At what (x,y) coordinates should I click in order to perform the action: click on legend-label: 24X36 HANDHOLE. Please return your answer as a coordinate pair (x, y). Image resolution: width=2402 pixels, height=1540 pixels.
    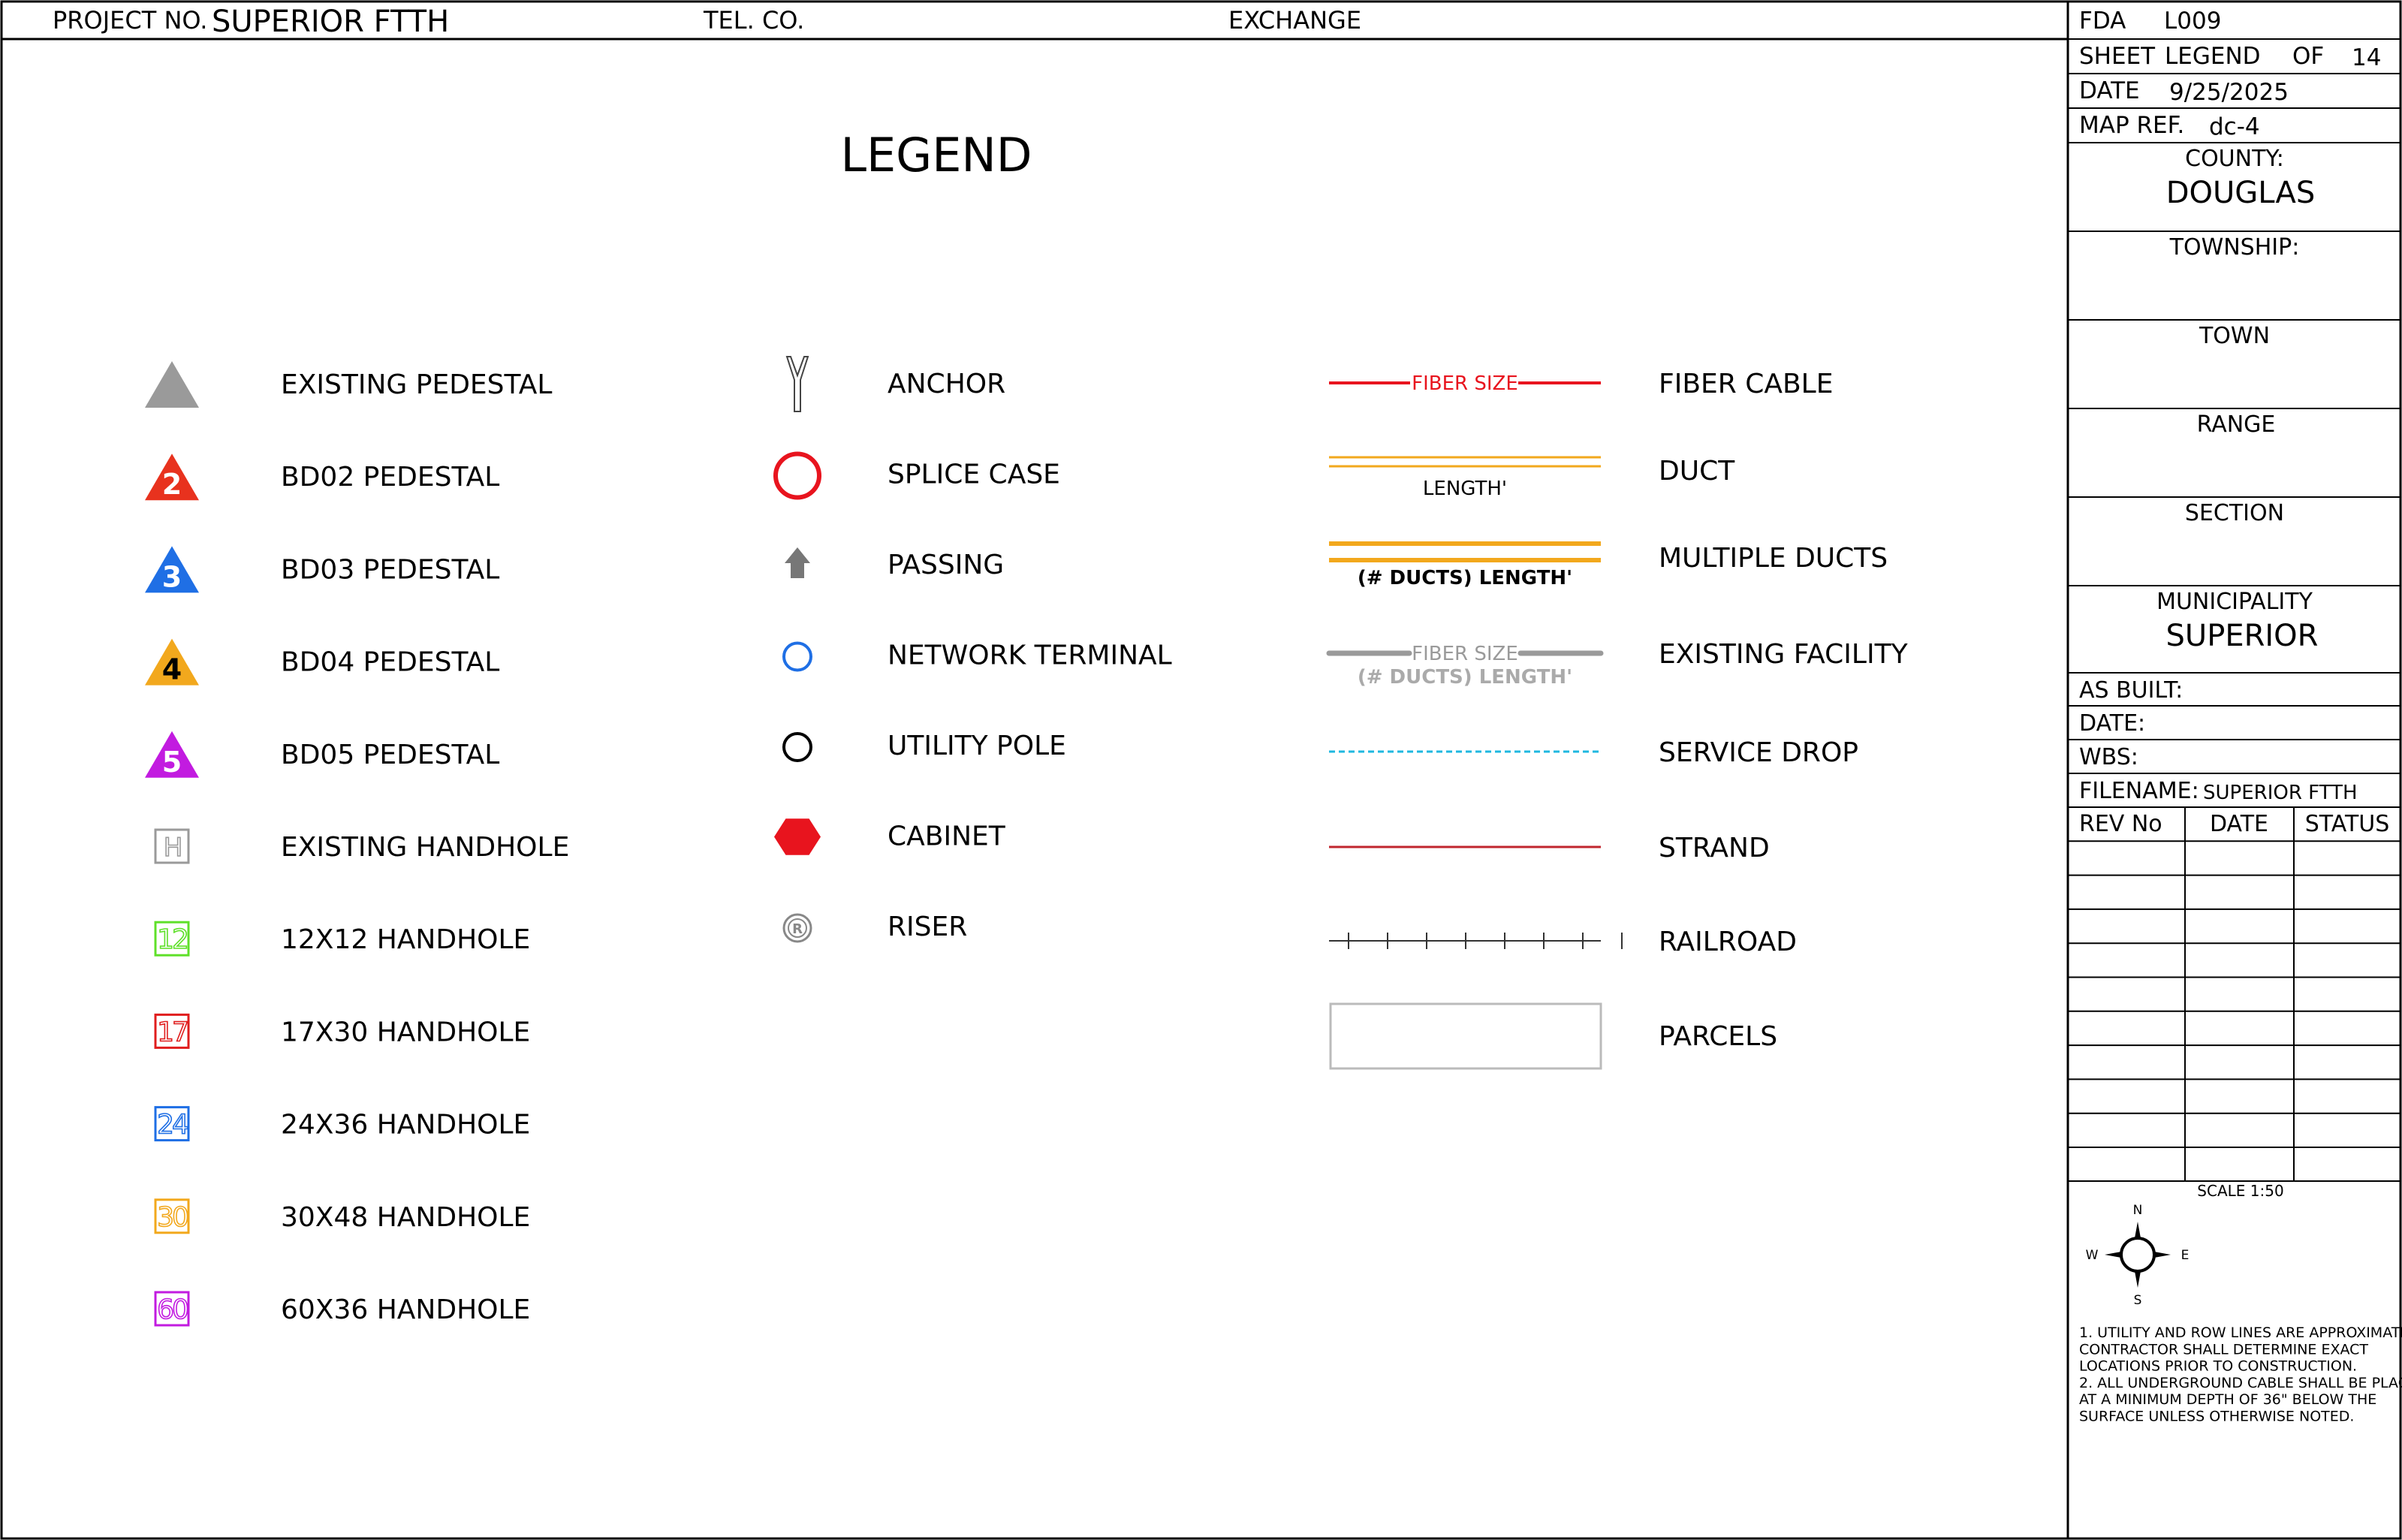
    Looking at the image, I should click on (406, 1125).